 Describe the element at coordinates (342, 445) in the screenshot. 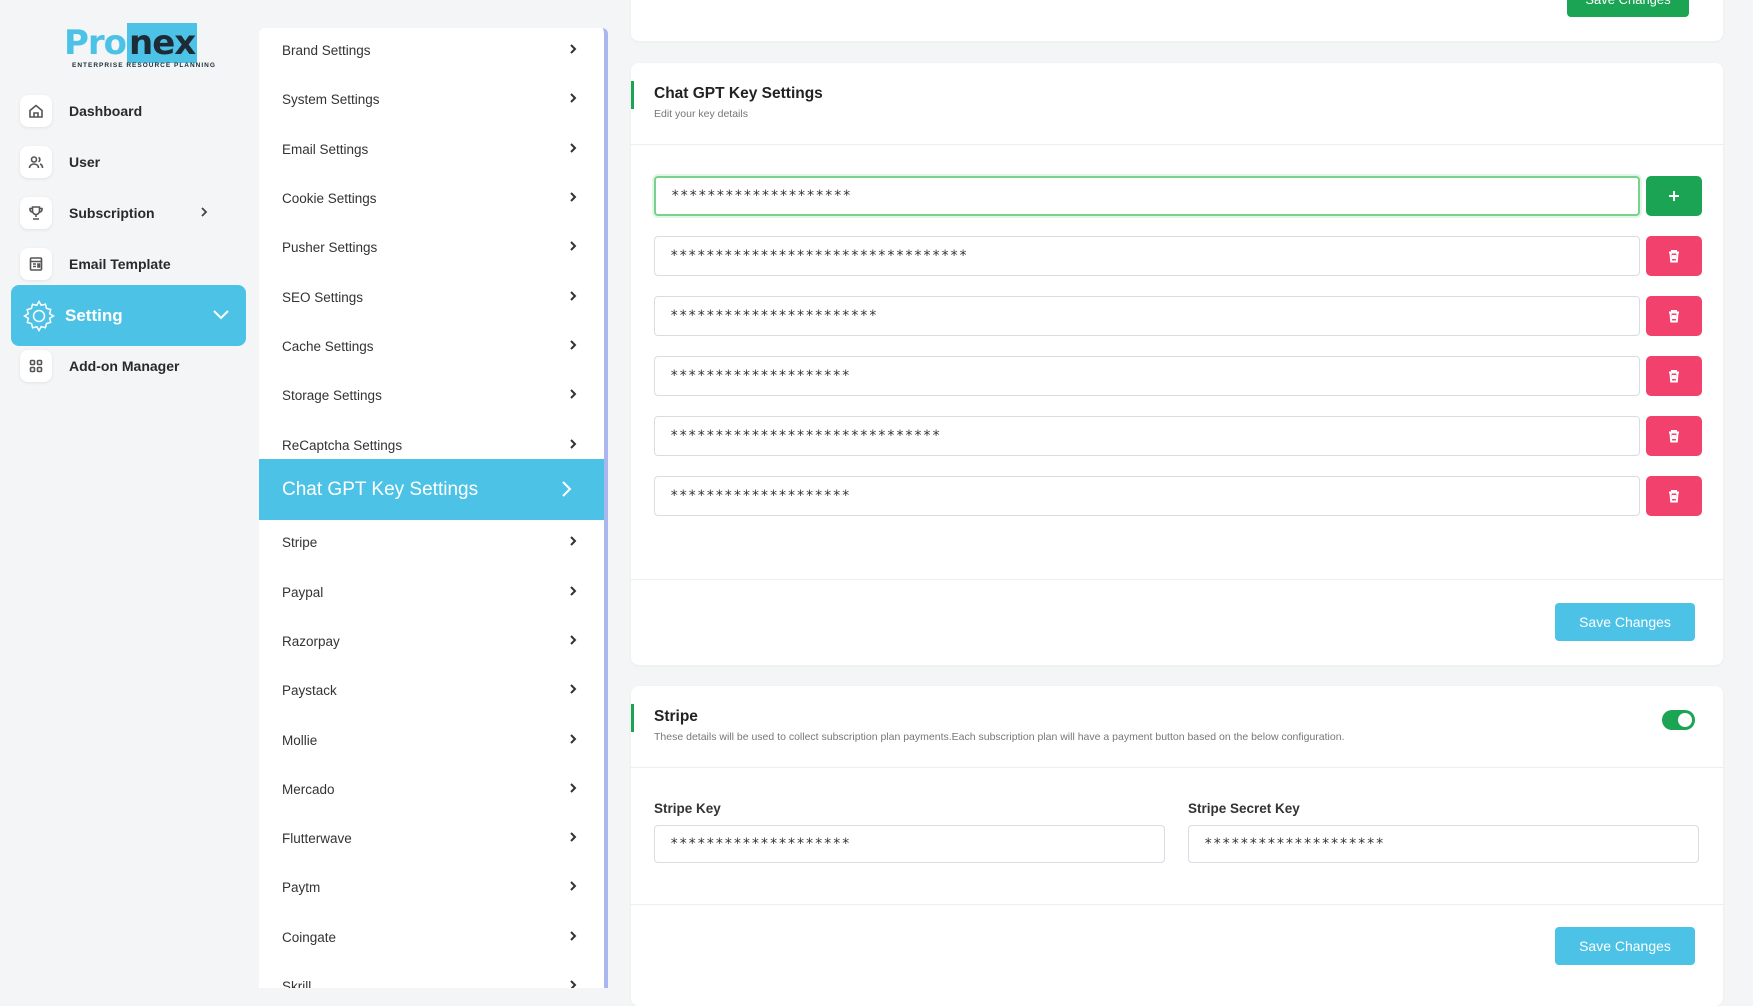

I see `settings-item-label: ReCaptcha Settings` at that location.